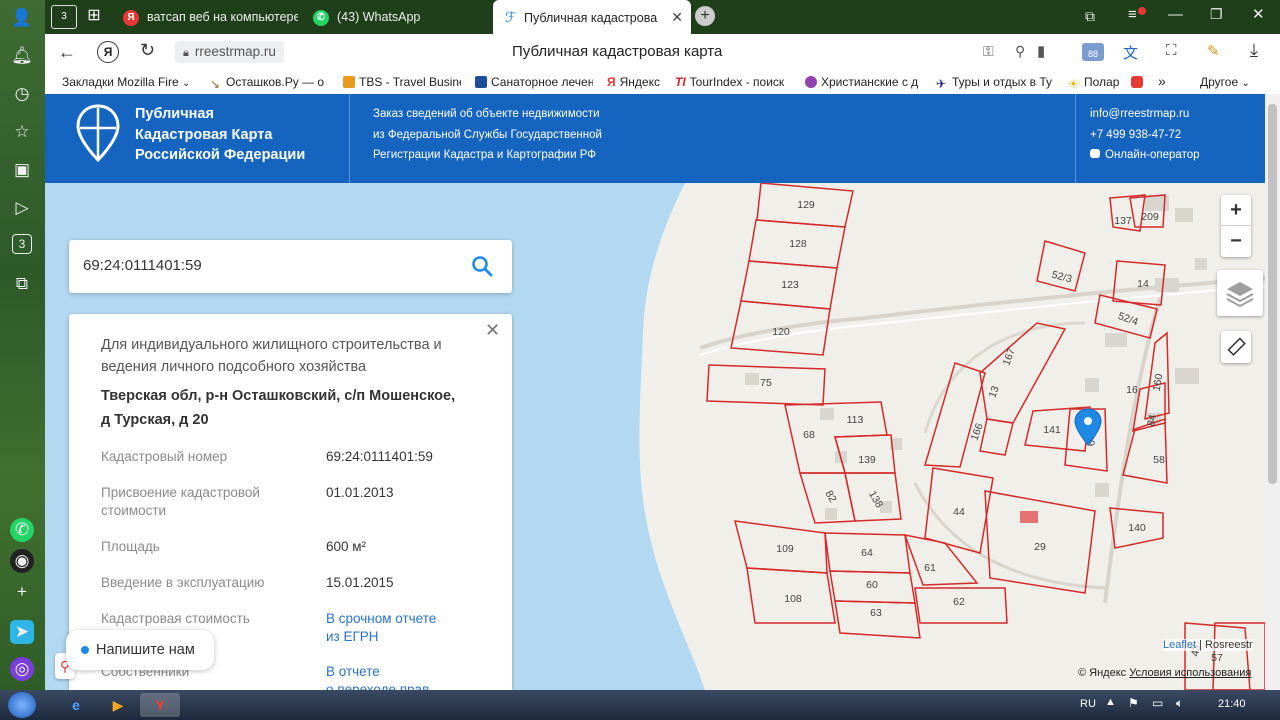 This screenshot has height=720, width=1280. Describe the element at coordinates (705, 16) in the screenshot. I see `new-tab-button: +` at that location.